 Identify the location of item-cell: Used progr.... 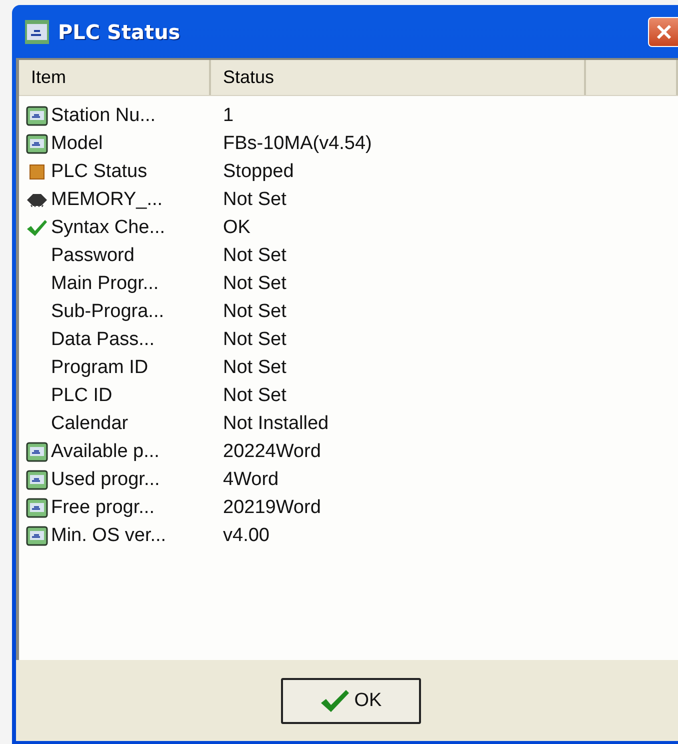
(105, 480).